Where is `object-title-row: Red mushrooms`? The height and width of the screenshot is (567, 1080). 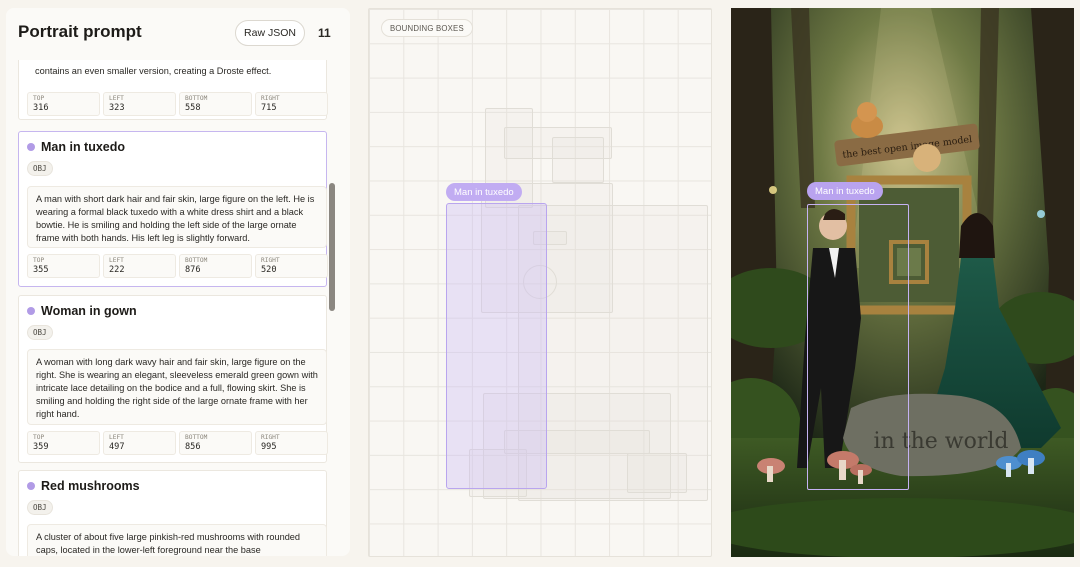
object-title-row: Red mushrooms is located at coordinates (83, 486).